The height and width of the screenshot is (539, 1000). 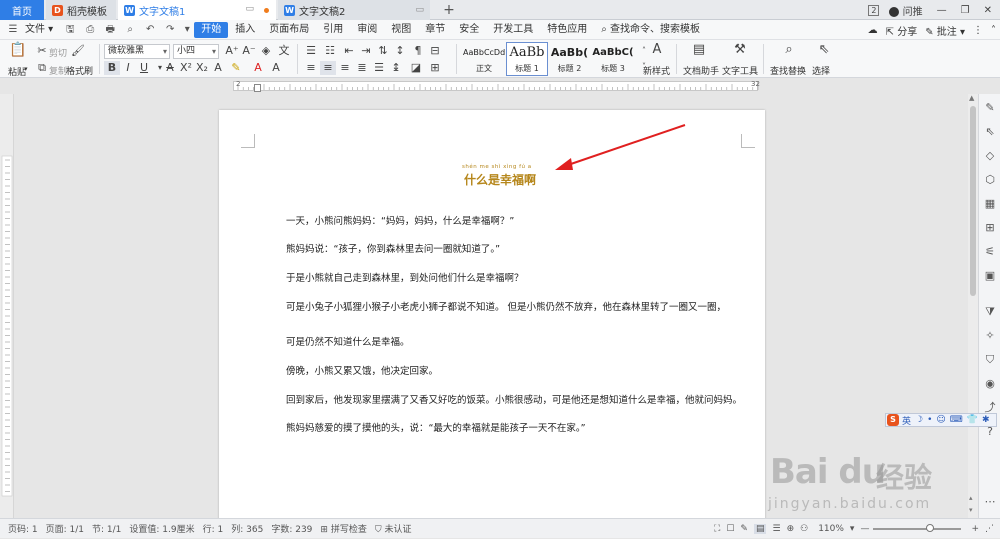 I want to click on scrollbar-thumb, so click(x=973, y=201).